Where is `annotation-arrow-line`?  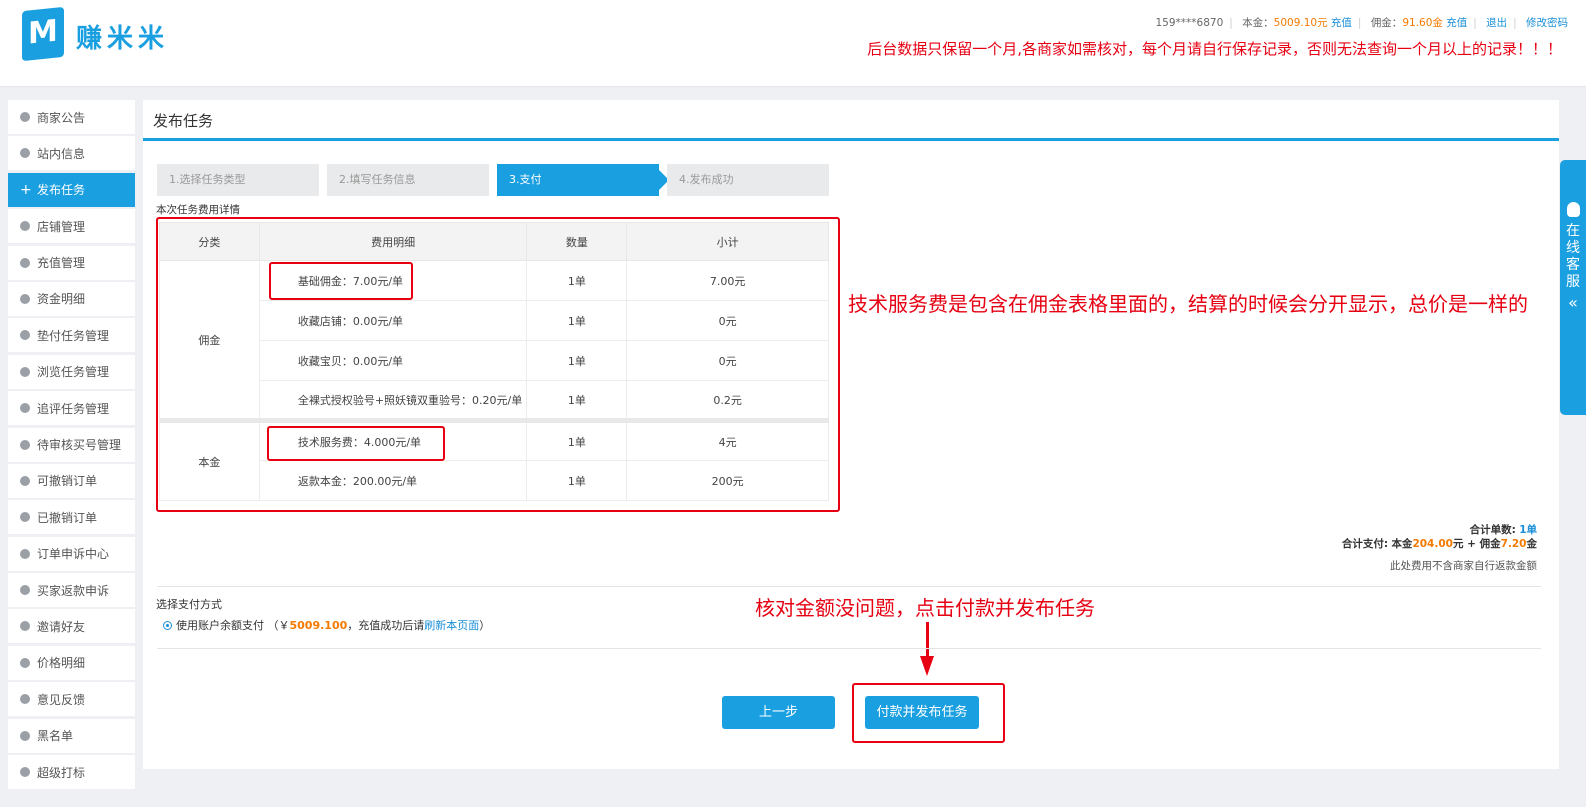 annotation-arrow-line is located at coordinates (927, 640).